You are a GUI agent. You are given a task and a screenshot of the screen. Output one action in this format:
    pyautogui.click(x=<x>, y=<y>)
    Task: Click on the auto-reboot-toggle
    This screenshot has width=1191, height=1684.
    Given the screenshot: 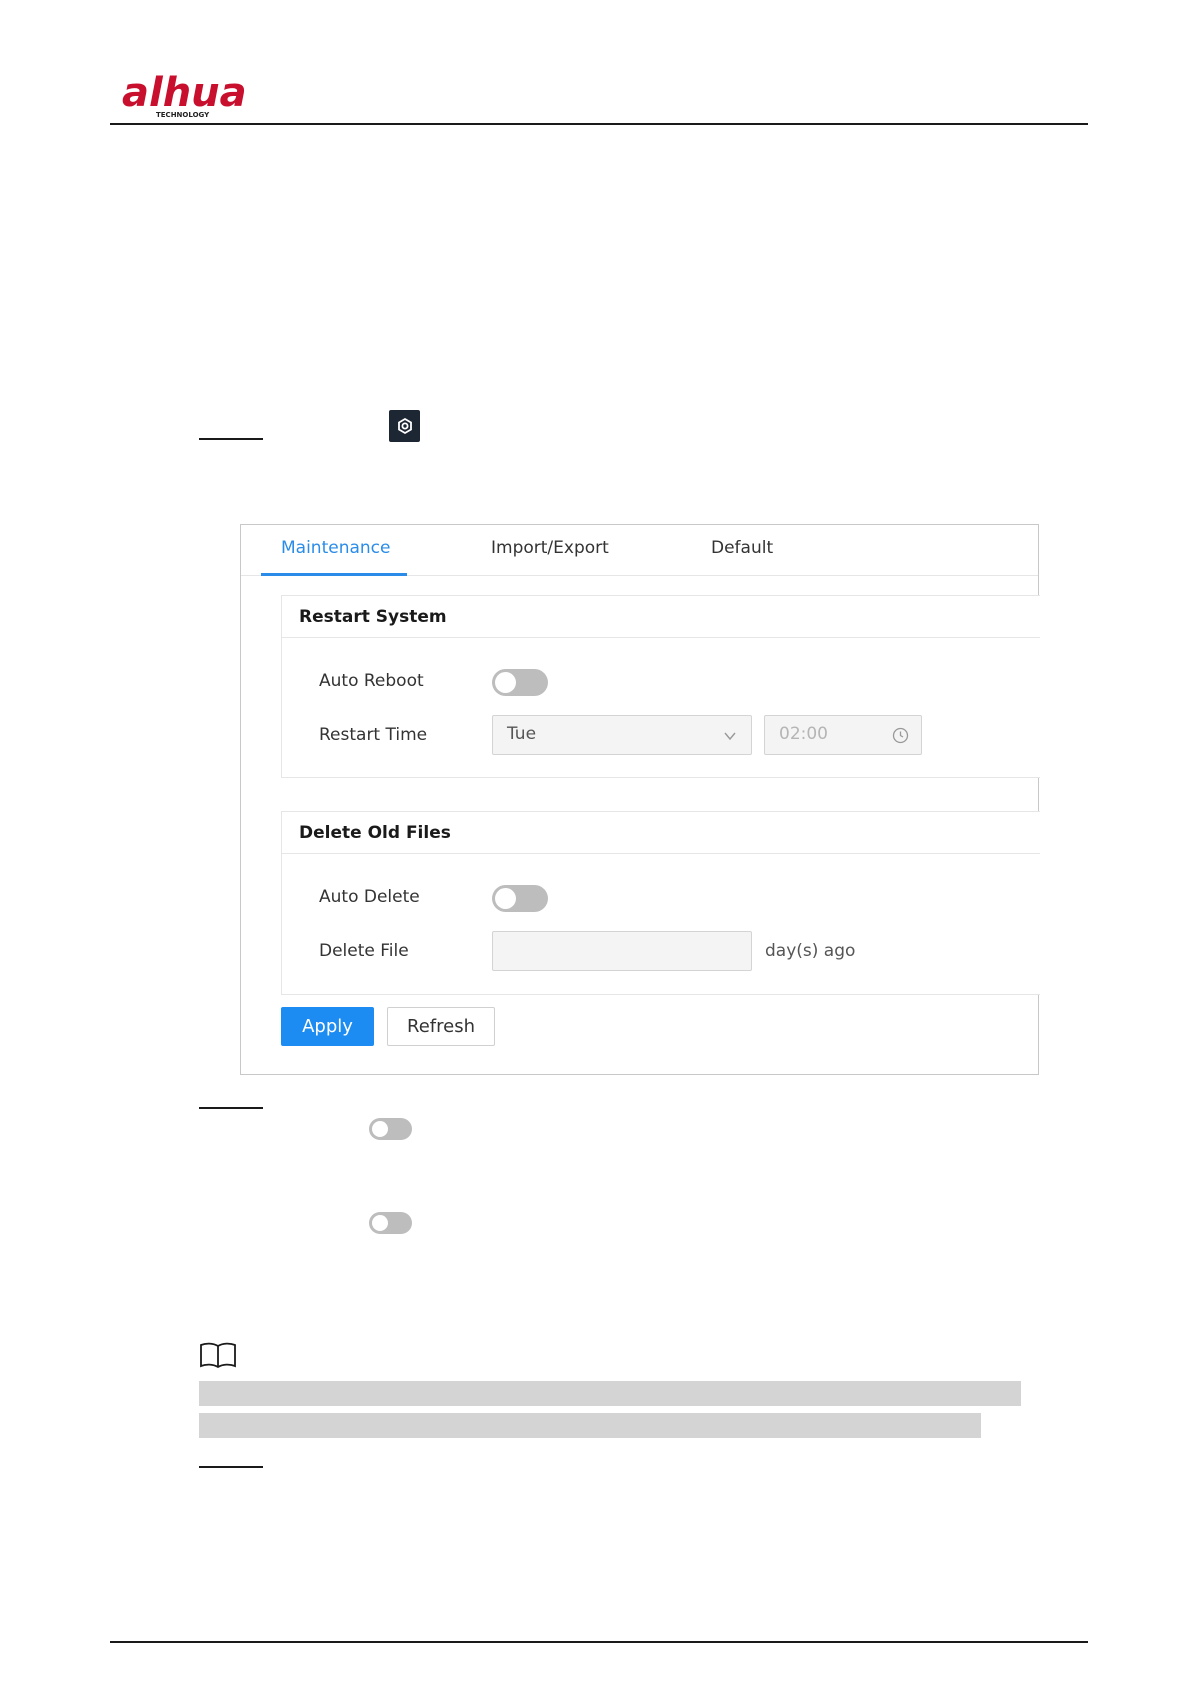 What is the action you would take?
    pyautogui.click(x=520, y=682)
    